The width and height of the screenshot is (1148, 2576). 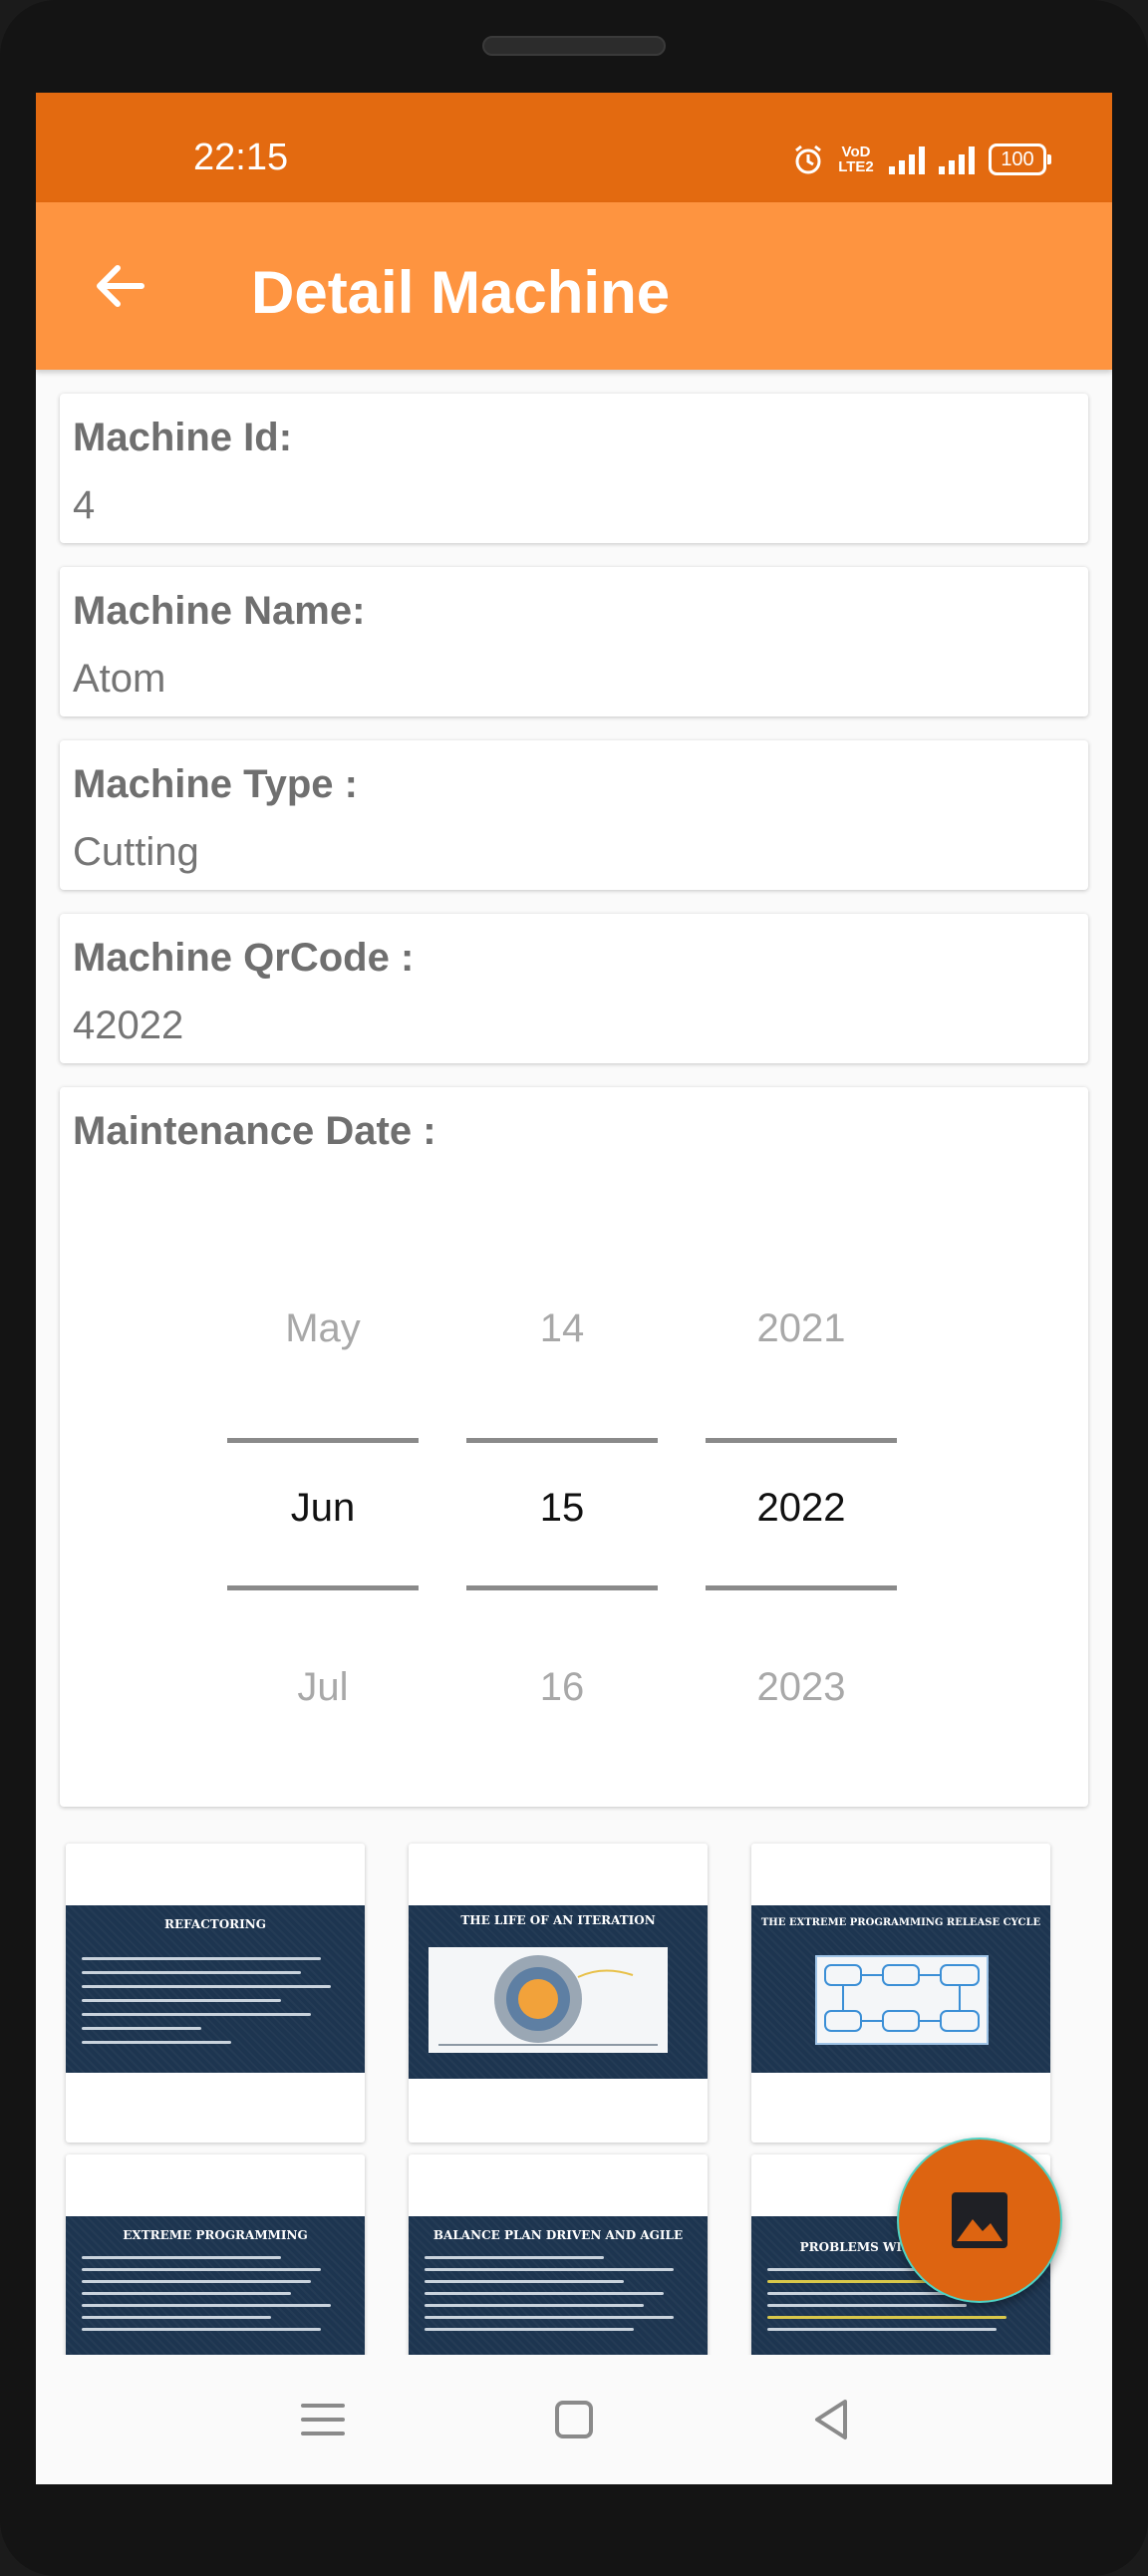 What do you see at coordinates (1020, 159) in the screenshot?
I see `battery-icon: 100` at bounding box center [1020, 159].